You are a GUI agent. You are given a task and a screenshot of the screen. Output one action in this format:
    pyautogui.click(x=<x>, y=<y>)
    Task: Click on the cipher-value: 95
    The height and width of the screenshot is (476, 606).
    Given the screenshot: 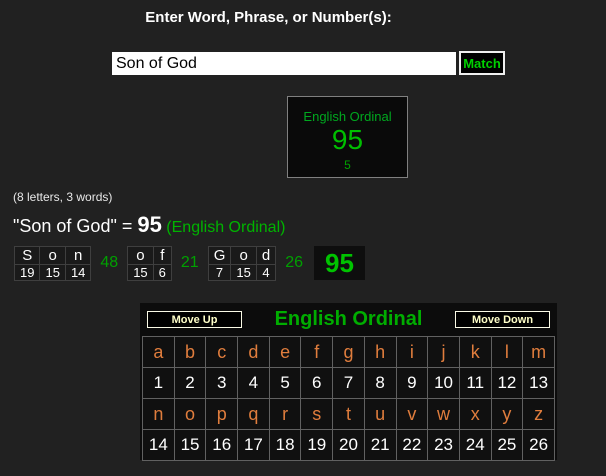 What is the action you would take?
    pyautogui.click(x=347, y=139)
    